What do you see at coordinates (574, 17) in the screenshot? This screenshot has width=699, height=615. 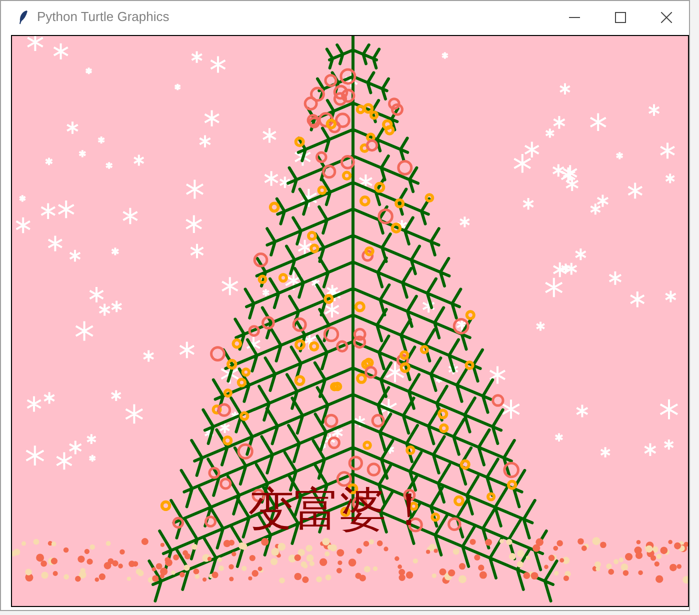 I see `minimize-icon` at bounding box center [574, 17].